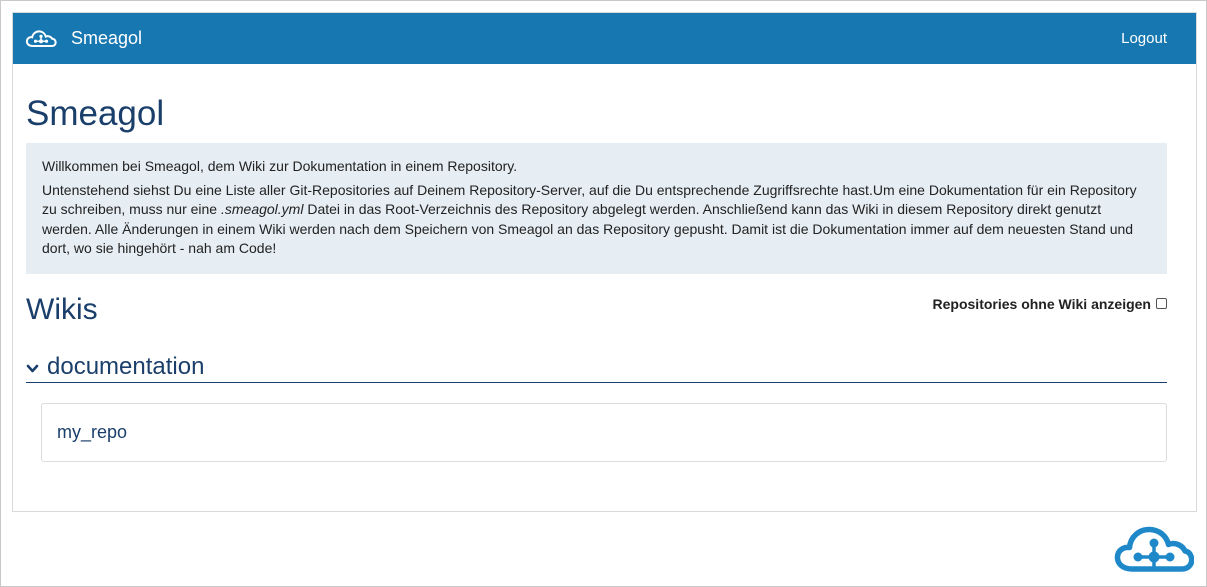 The image size is (1207, 587). I want to click on navbar: Smeagol Logout, so click(604, 38).